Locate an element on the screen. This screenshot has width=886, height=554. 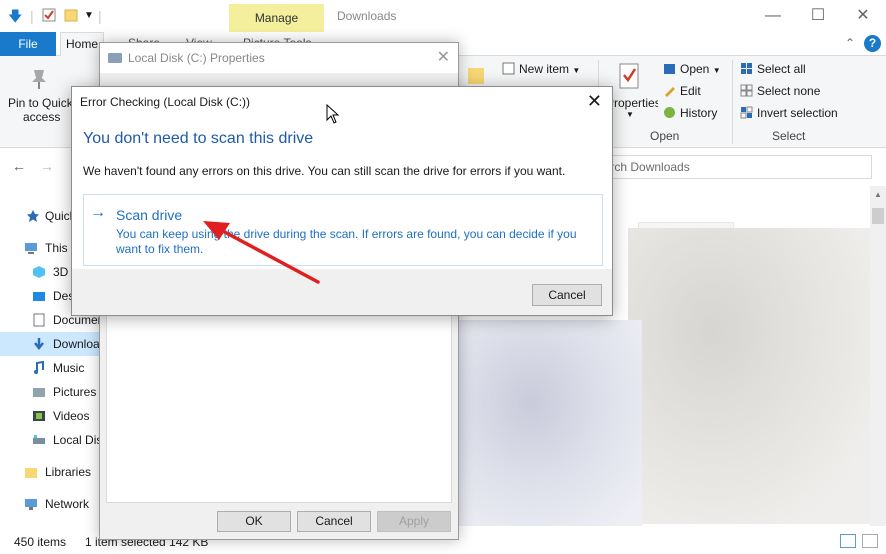
quick-access-down-arrow-icon: 🡇 is located at coordinates (15, 16).